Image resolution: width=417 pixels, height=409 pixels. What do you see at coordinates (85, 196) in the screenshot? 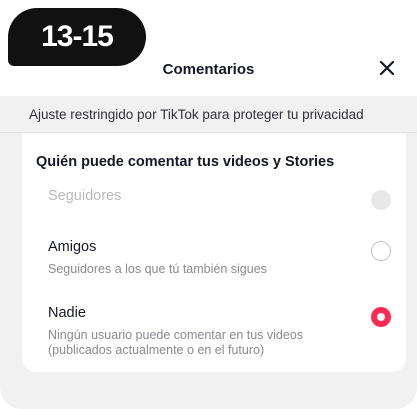
I see `option-title: Seguidores` at bounding box center [85, 196].